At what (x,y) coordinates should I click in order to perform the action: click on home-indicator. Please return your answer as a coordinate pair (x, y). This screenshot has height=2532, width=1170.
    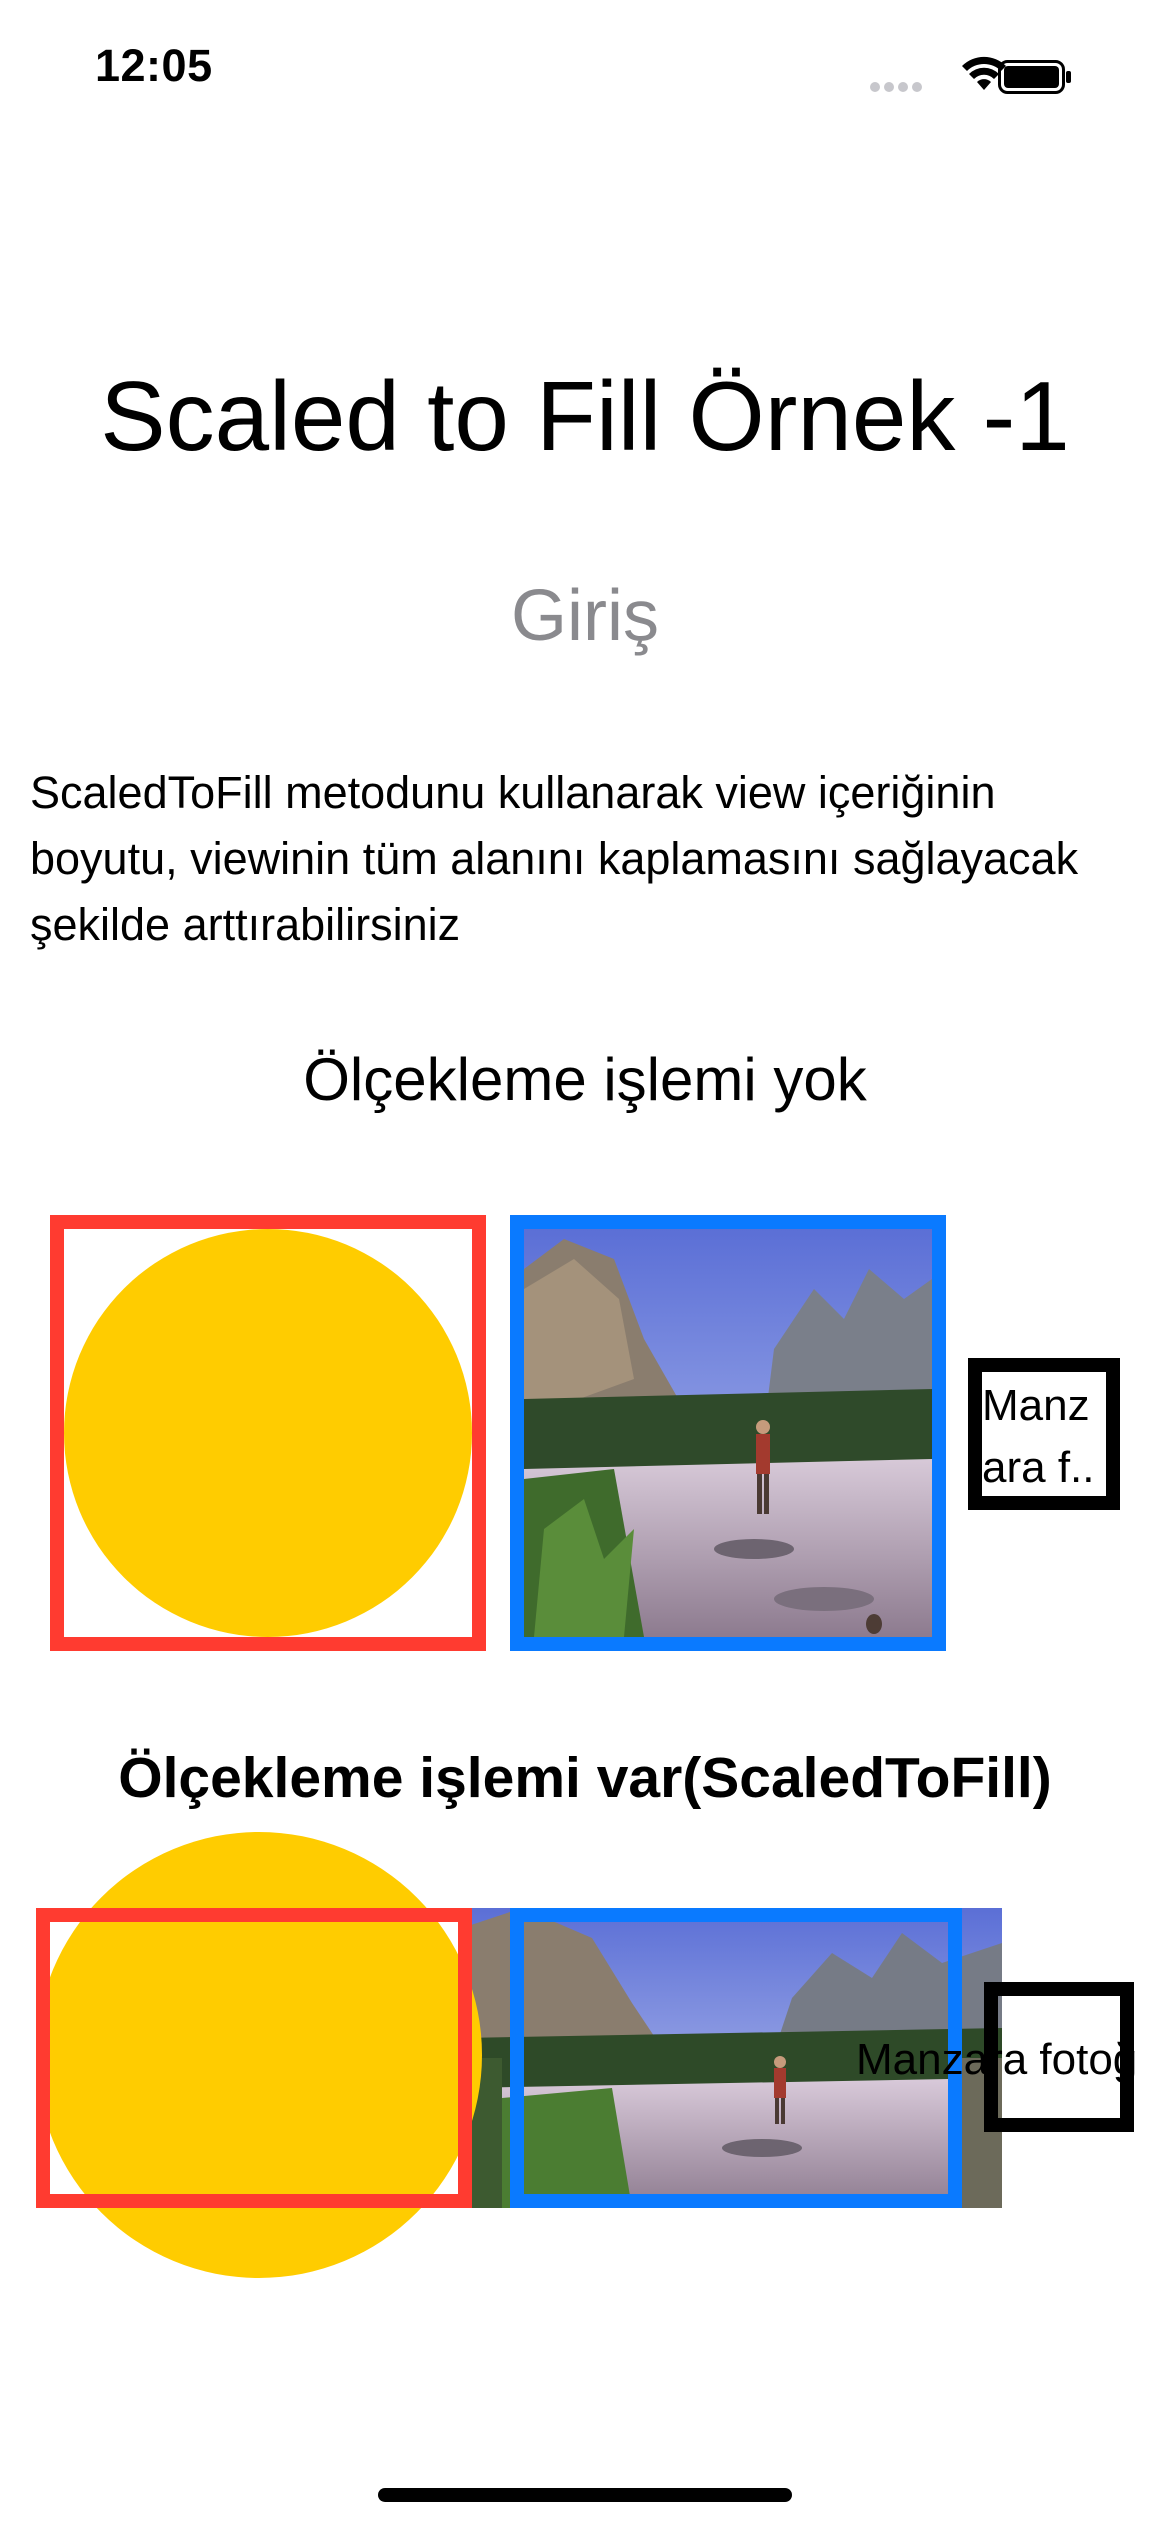
    Looking at the image, I should click on (585, 2495).